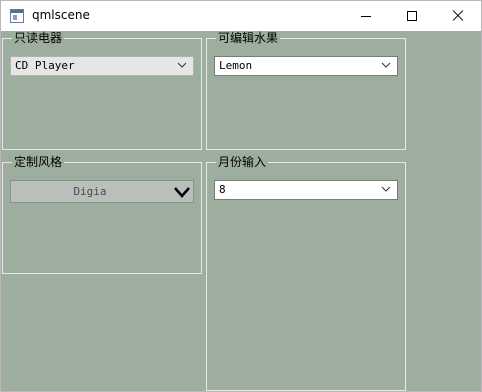 Image resolution: width=482 pixels, height=392 pixels. What do you see at coordinates (241, 16) in the screenshot?
I see `title-bar: qmlscene` at bounding box center [241, 16].